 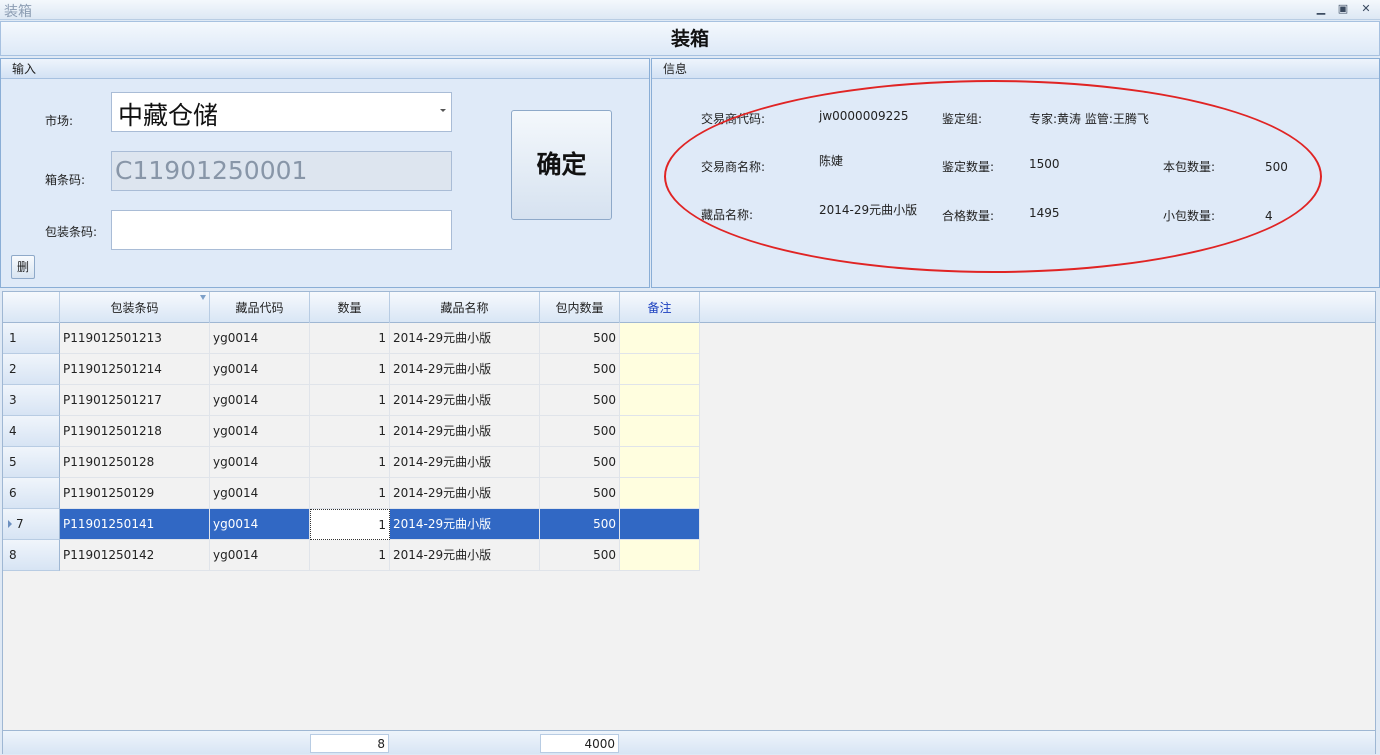 I want to click on row-indicator: 1, so click(x=31, y=338).